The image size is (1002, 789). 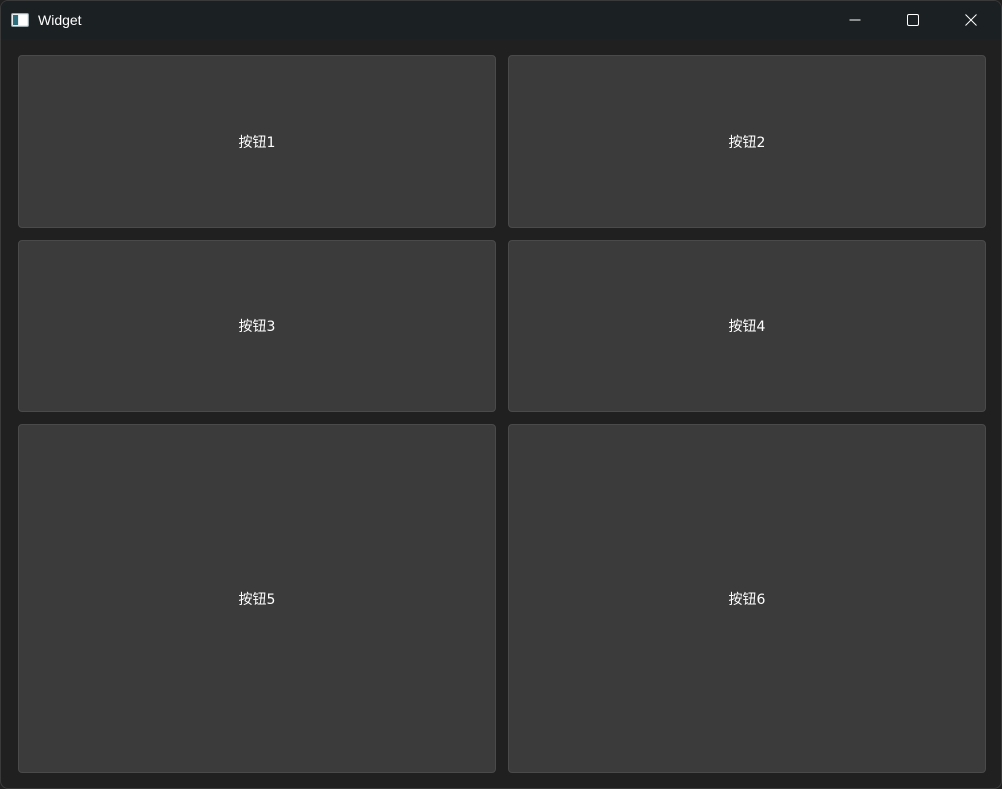 I want to click on button-2-label: 按钮2, so click(x=747, y=142).